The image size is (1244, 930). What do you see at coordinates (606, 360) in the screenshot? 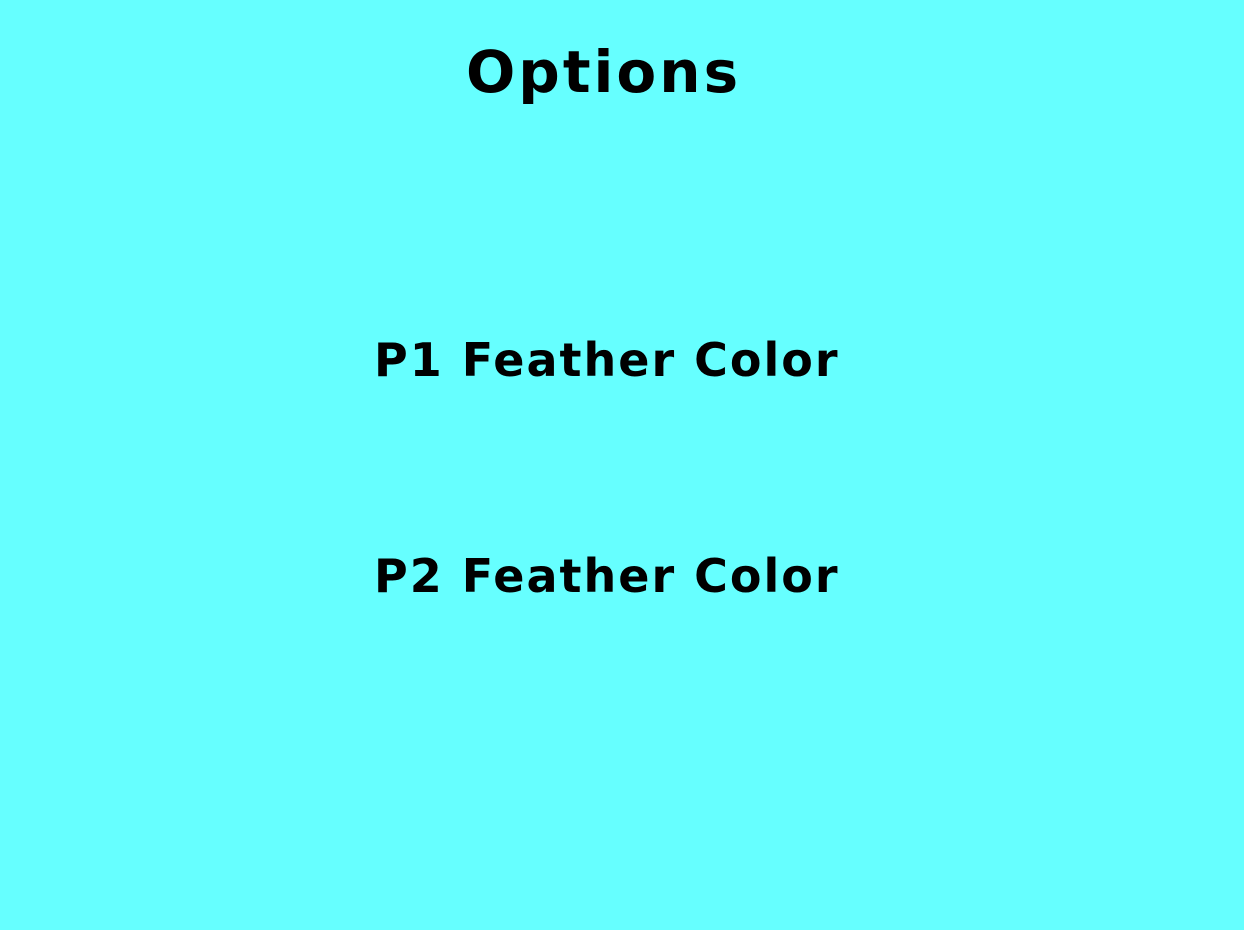
I see `p1-feather-color-option: P1 Feather Color` at bounding box center [606, 360].